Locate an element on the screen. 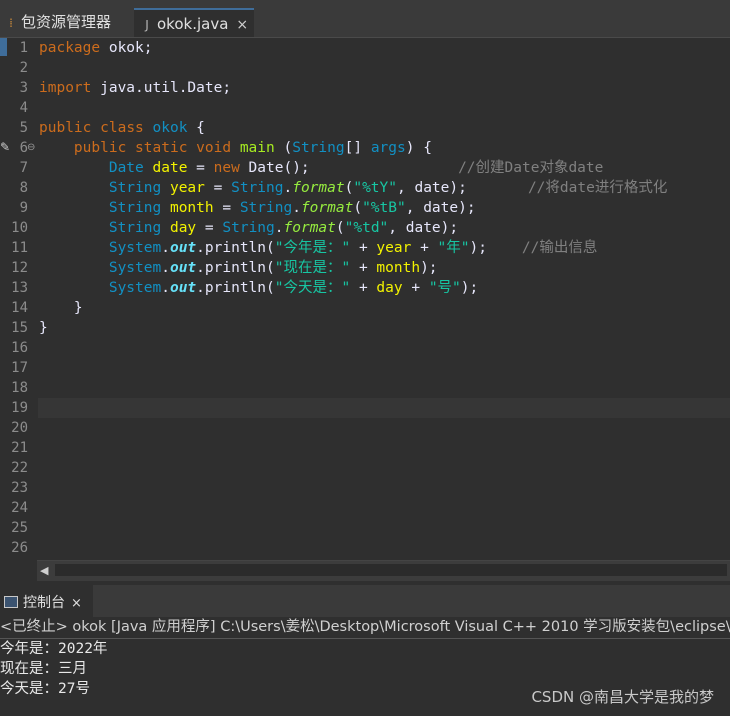 This screenshot has width=730, height=716. line-number: 6 is located at coordinates (23, 148).